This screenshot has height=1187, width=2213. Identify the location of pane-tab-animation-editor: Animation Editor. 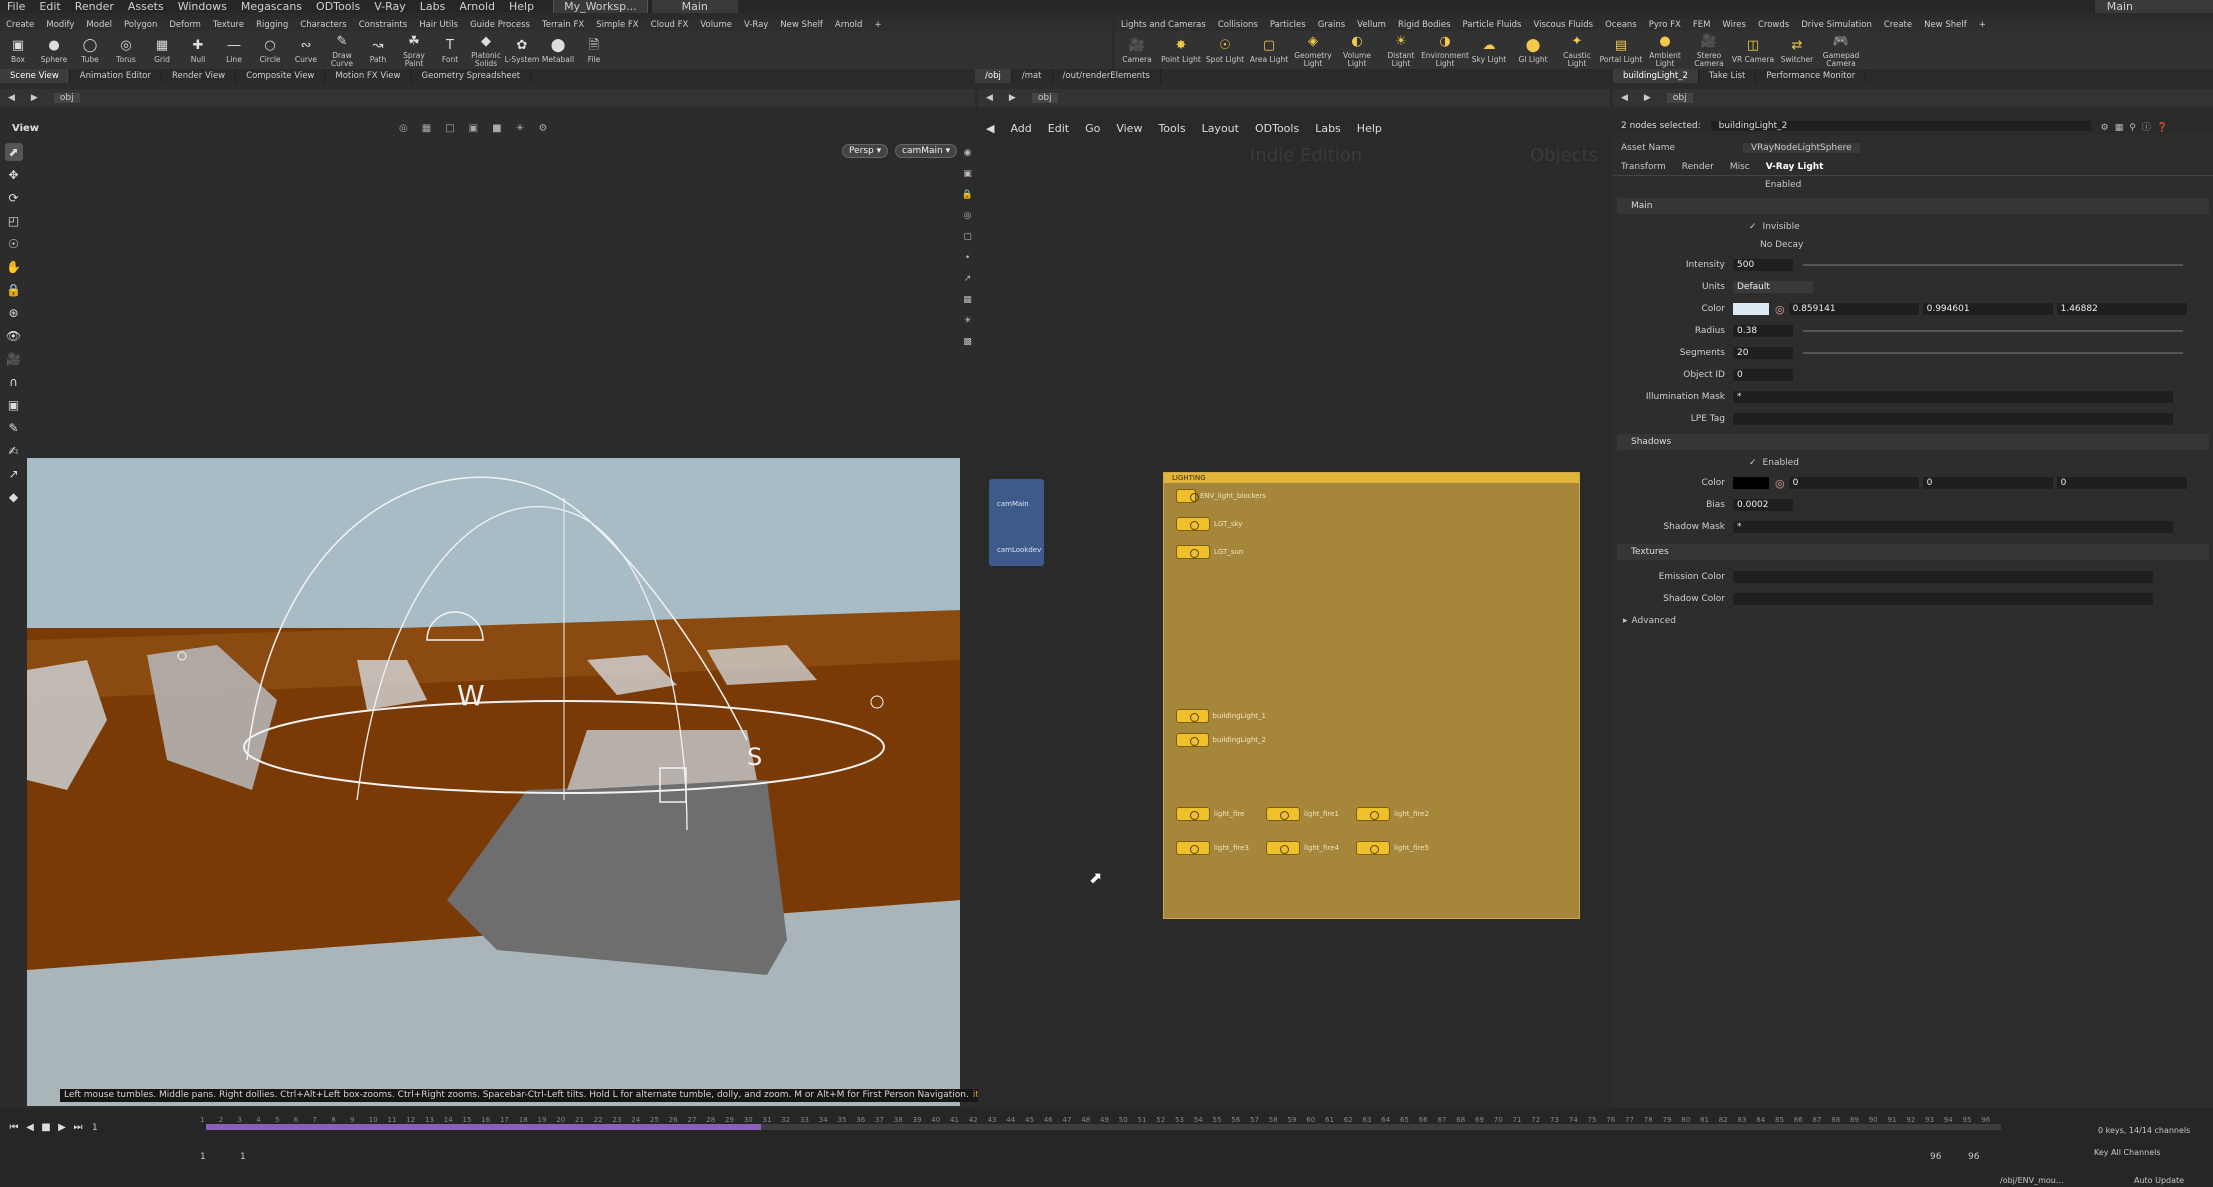
(116, 76).